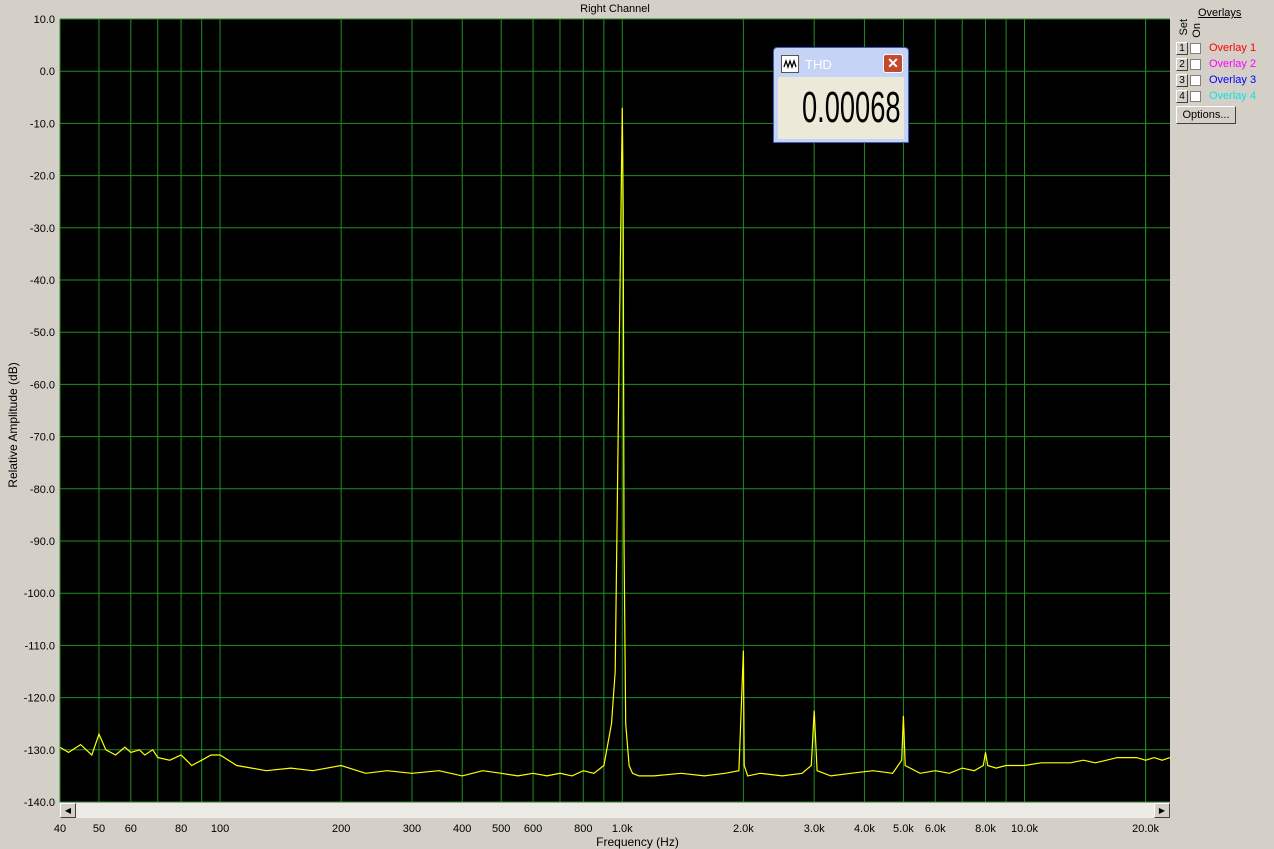 The width and height of the screenshot is (1274, 849). Describe the element at coordinates (42, 281) in the screenshot. I see `y-tick-label: -40.0` at that location.